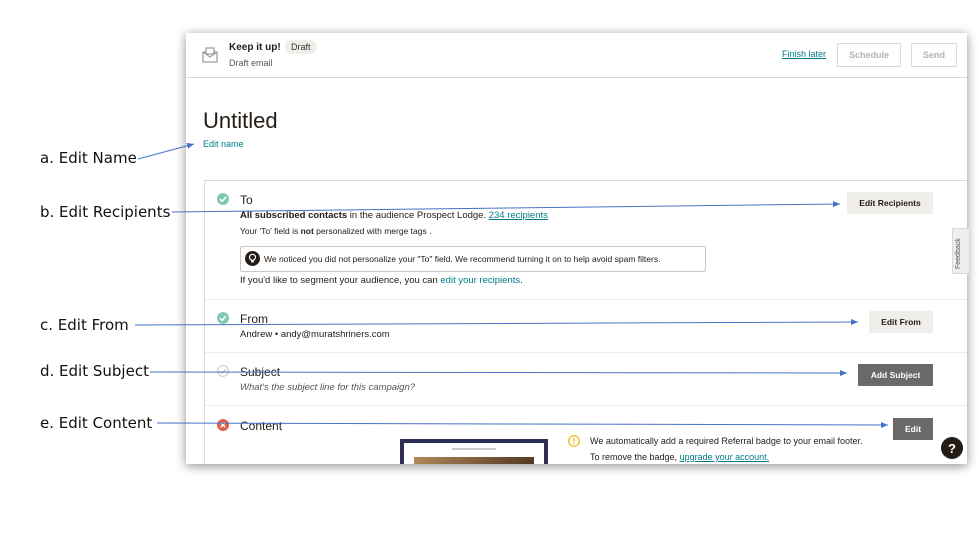  I want to click on edit-name-link: Edit name, so click(223, 144).